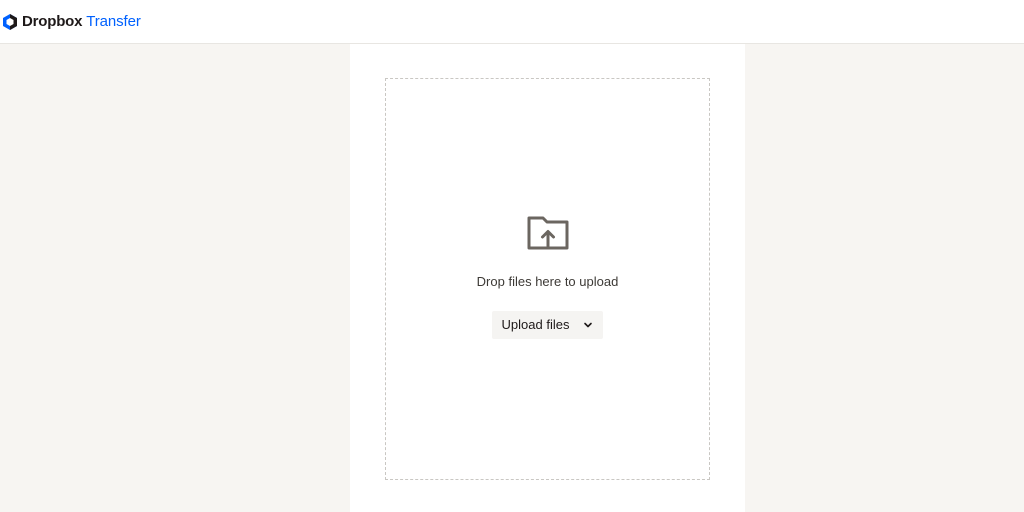 The height and width of the screenshot is (512, 1024). I want to click on dropbox-logo-icon, so click(10, 21).